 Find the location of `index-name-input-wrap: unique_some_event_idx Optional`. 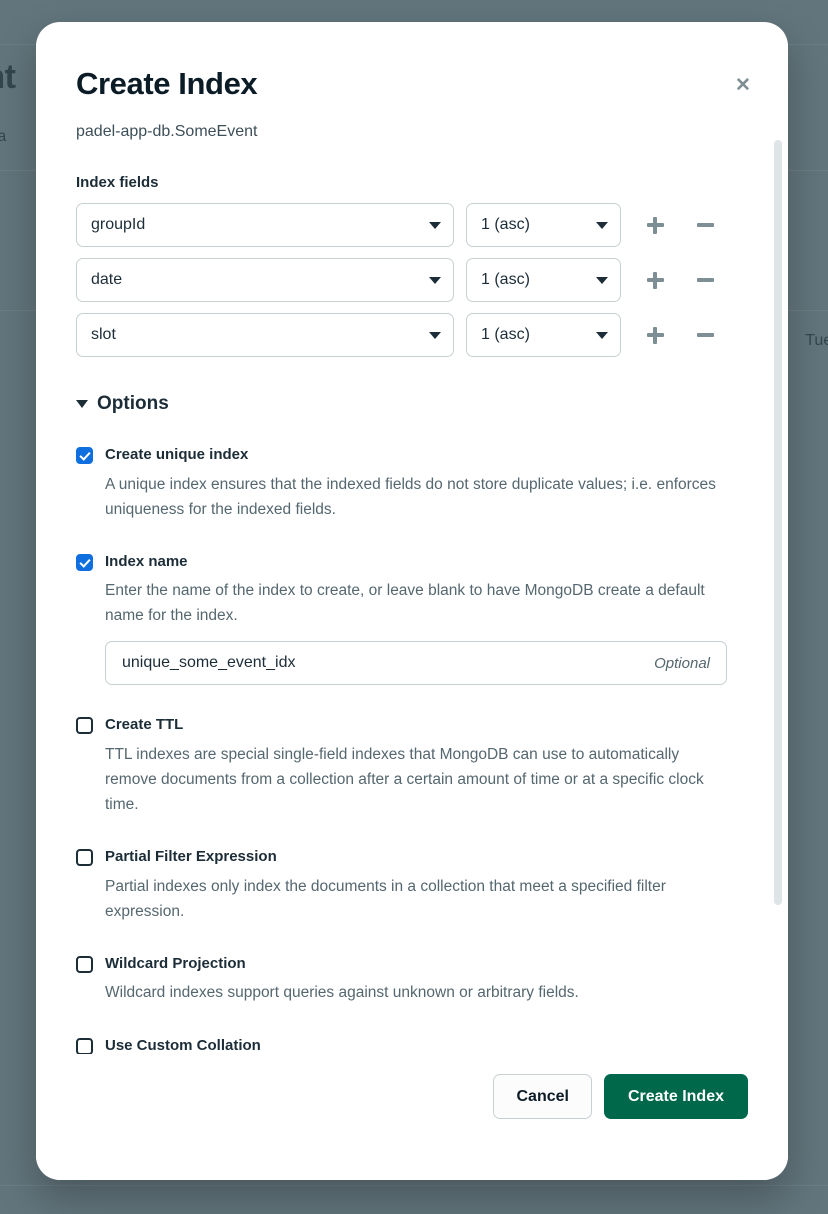

index-name-input-wrap: unique_some_event_idx Optional is located at coordinates (426, 663).